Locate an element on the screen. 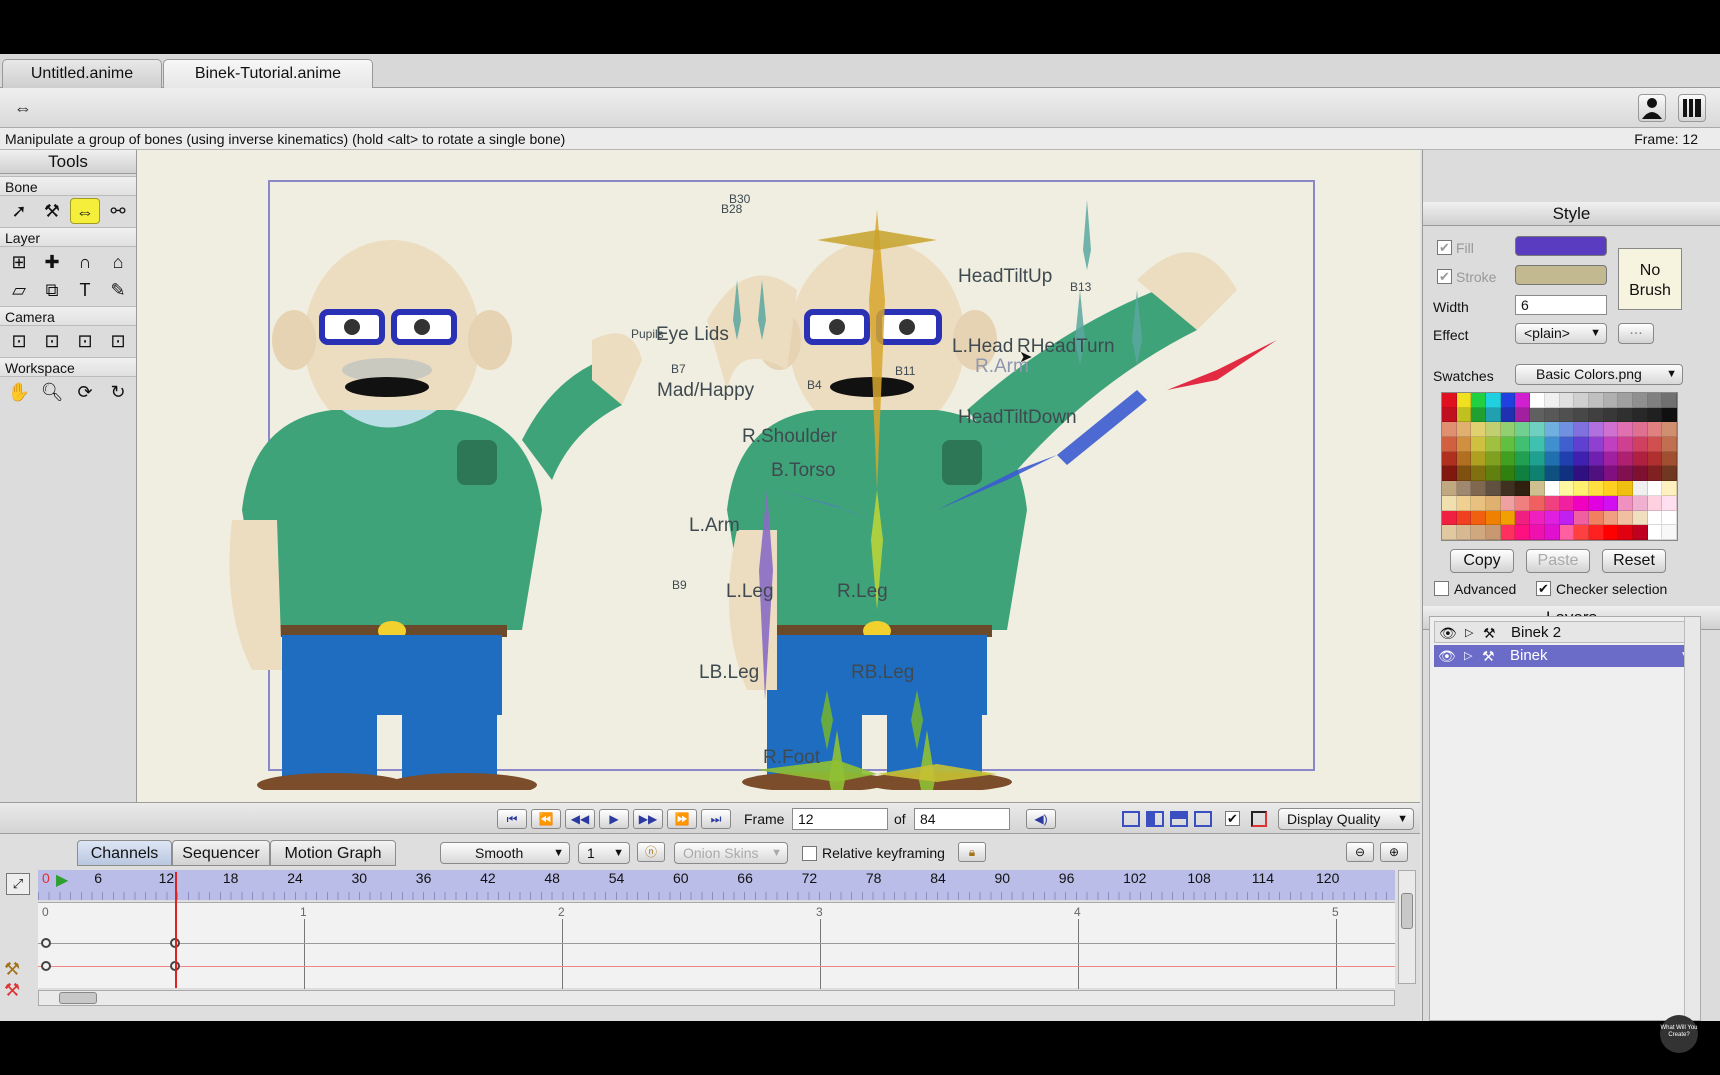 The width and height of the screenshot is (1720, 1075). quad-view-icon is located at coordinates (1203, 819).